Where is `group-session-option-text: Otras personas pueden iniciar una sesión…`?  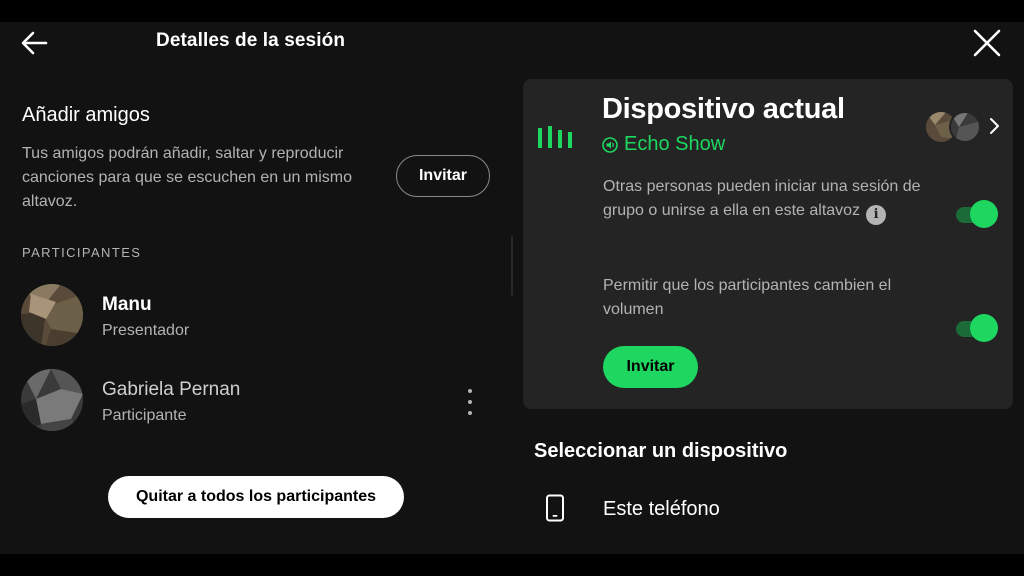
group-session-option-text: Otras personas pueden iniciar una sesión… is located at coordinates (768, 200).